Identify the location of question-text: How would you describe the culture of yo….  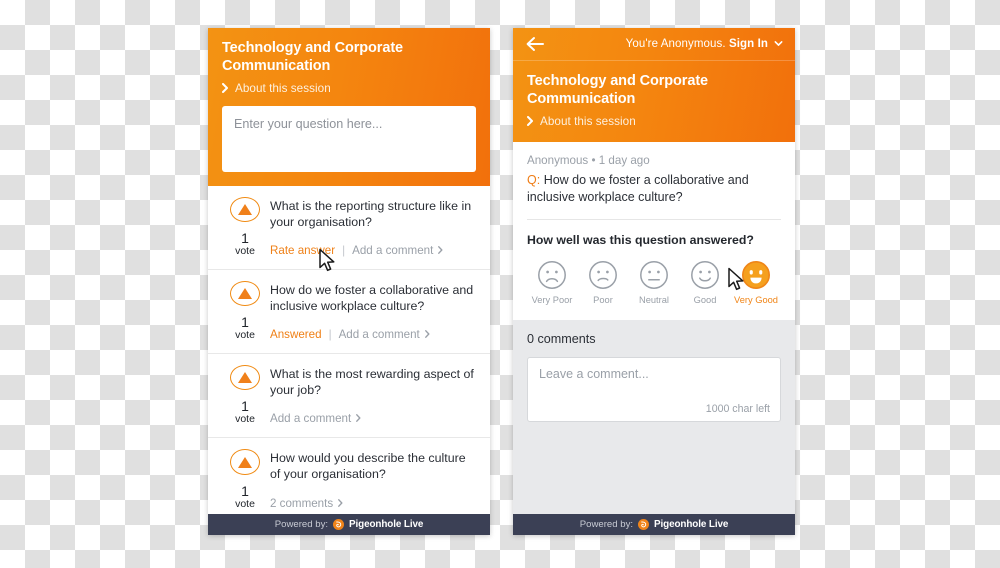
(368, 466).